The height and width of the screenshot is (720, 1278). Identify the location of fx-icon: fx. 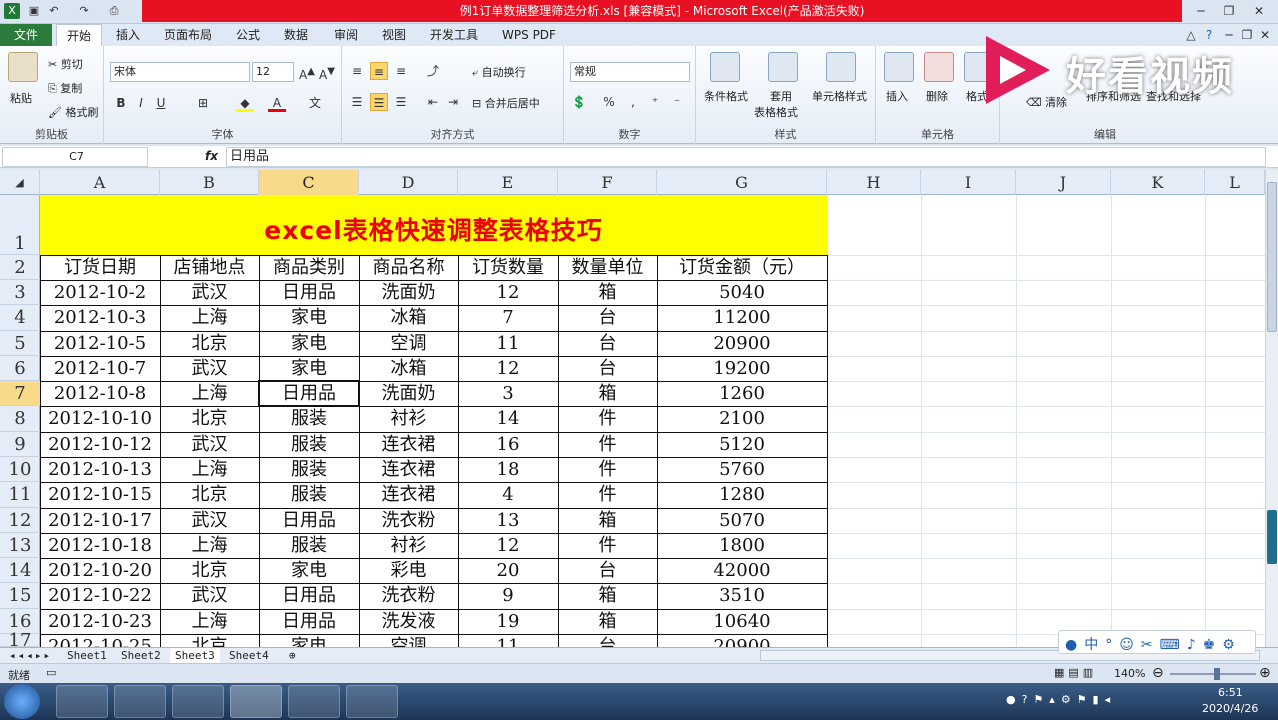
(211, 156).